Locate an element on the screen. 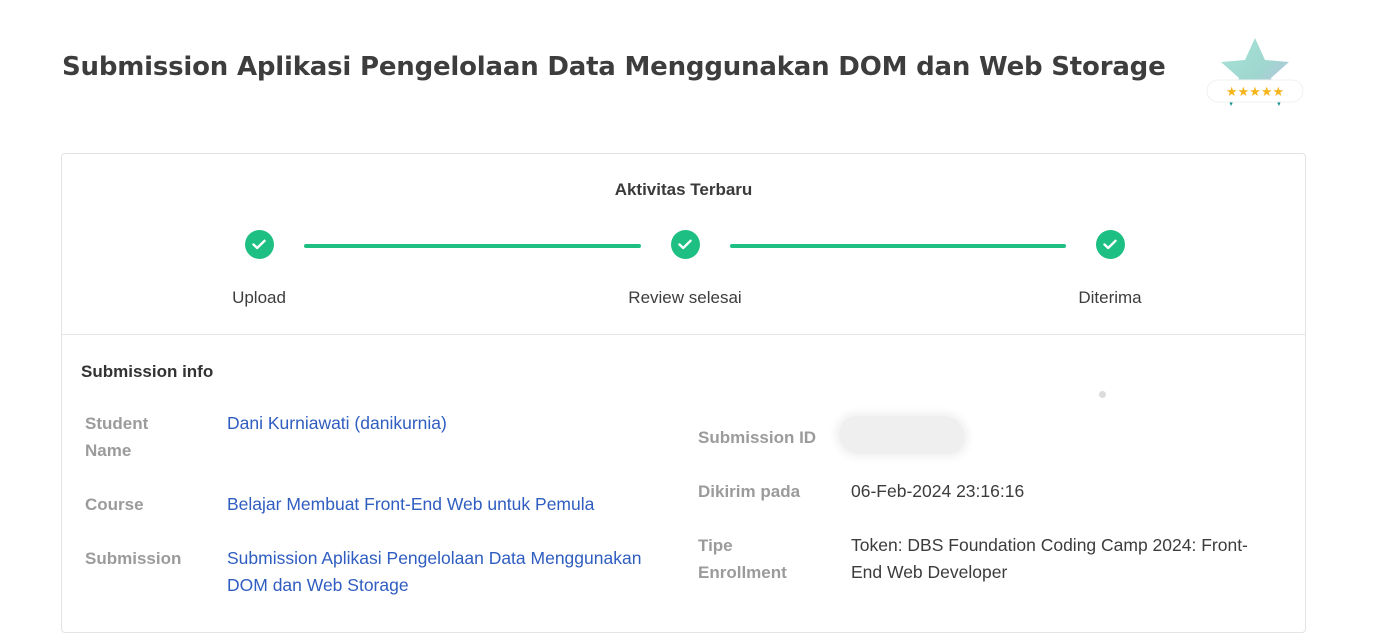 The width and height of the screenshot is (1384, 633). submission-id-redacted is located at coordinates (902, 435).